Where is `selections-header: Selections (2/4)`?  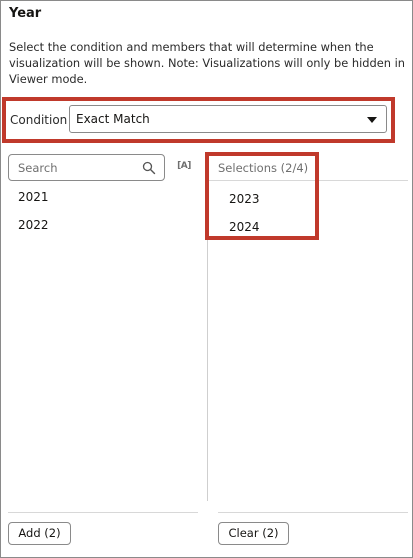 selections-header: Selections (2/4) is located at coordinates (263, 168).